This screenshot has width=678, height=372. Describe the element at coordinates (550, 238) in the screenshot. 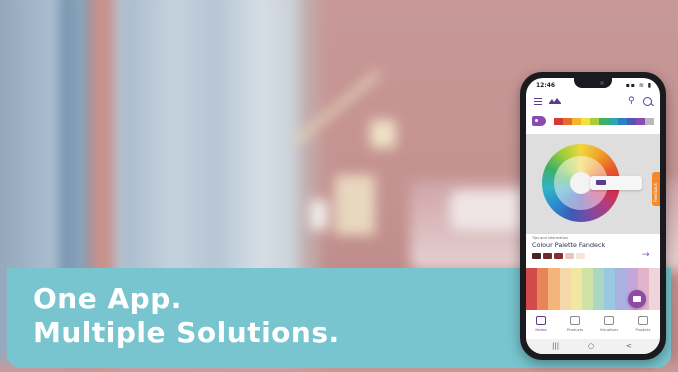

I see `info-kicker: Tips and information` at that location.